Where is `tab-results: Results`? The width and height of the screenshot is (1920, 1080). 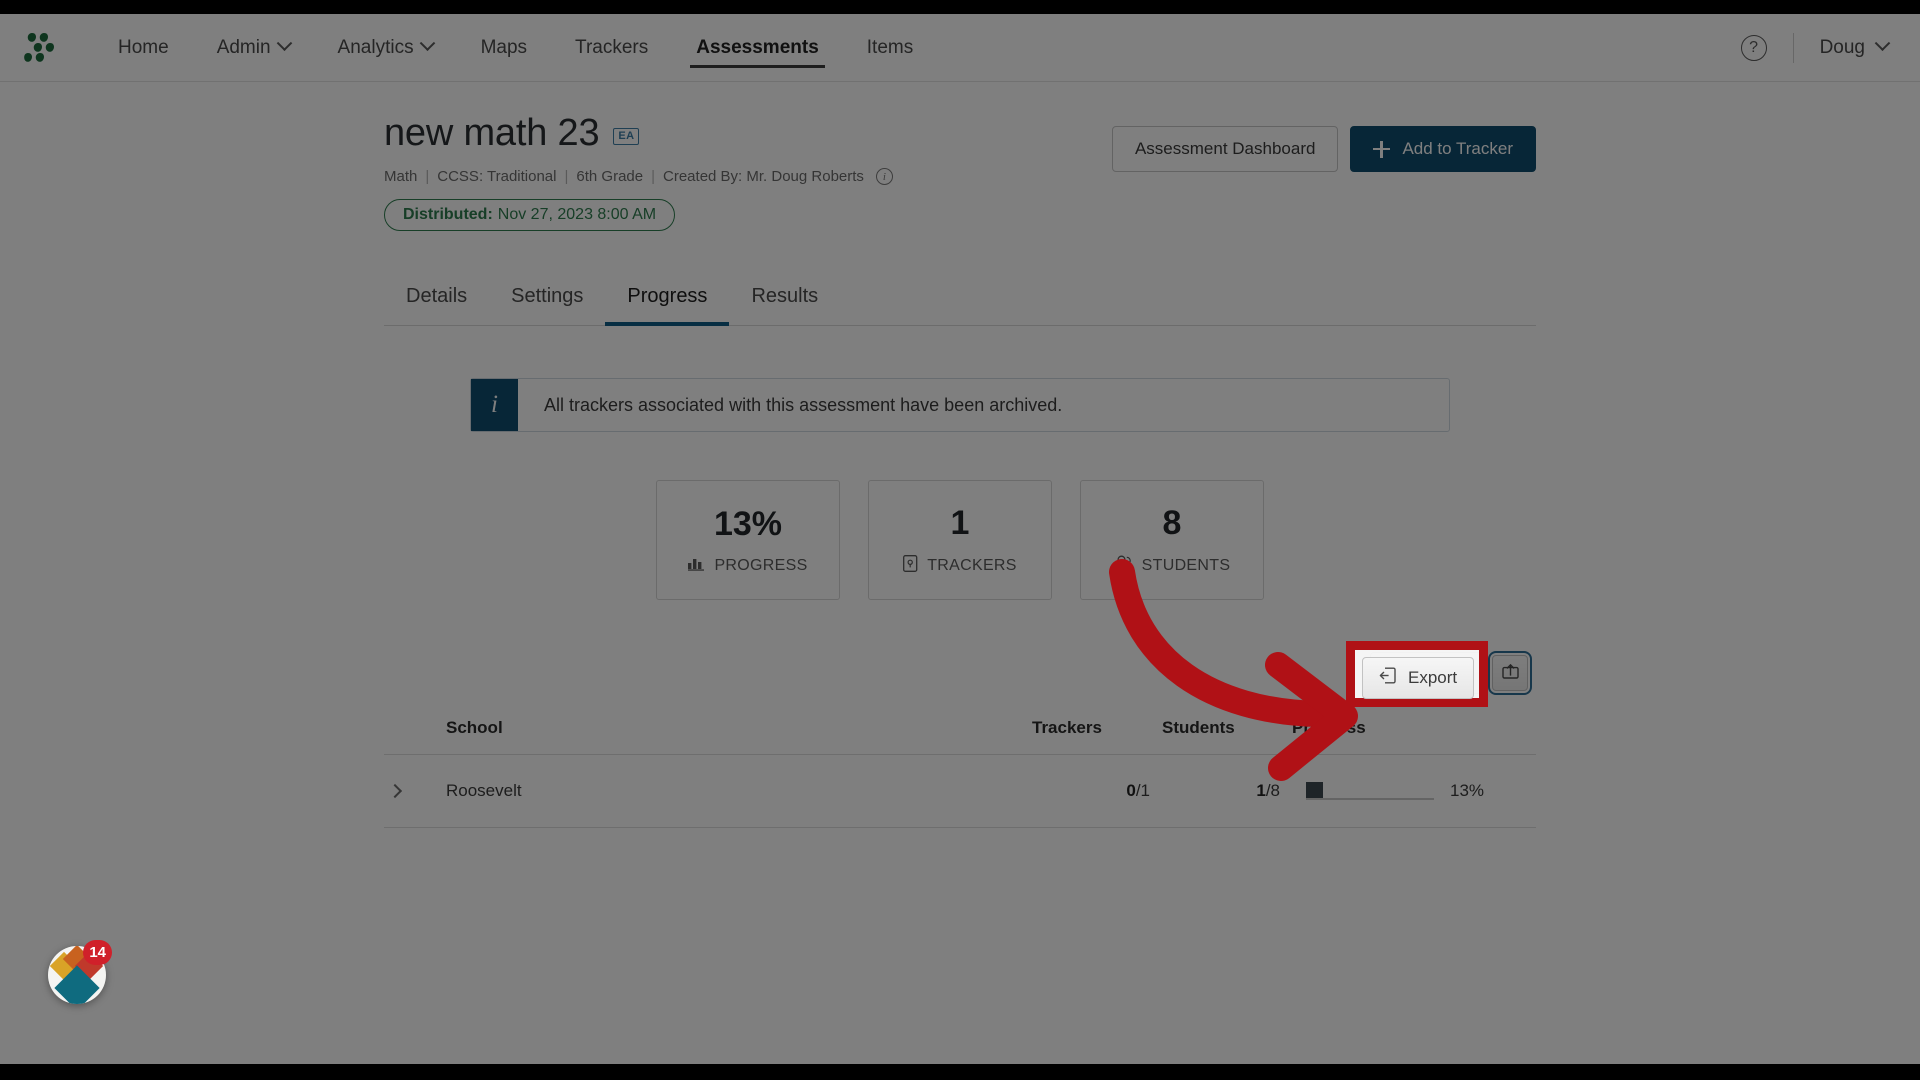 tab-results: Results is located at coordinates (784, 299).